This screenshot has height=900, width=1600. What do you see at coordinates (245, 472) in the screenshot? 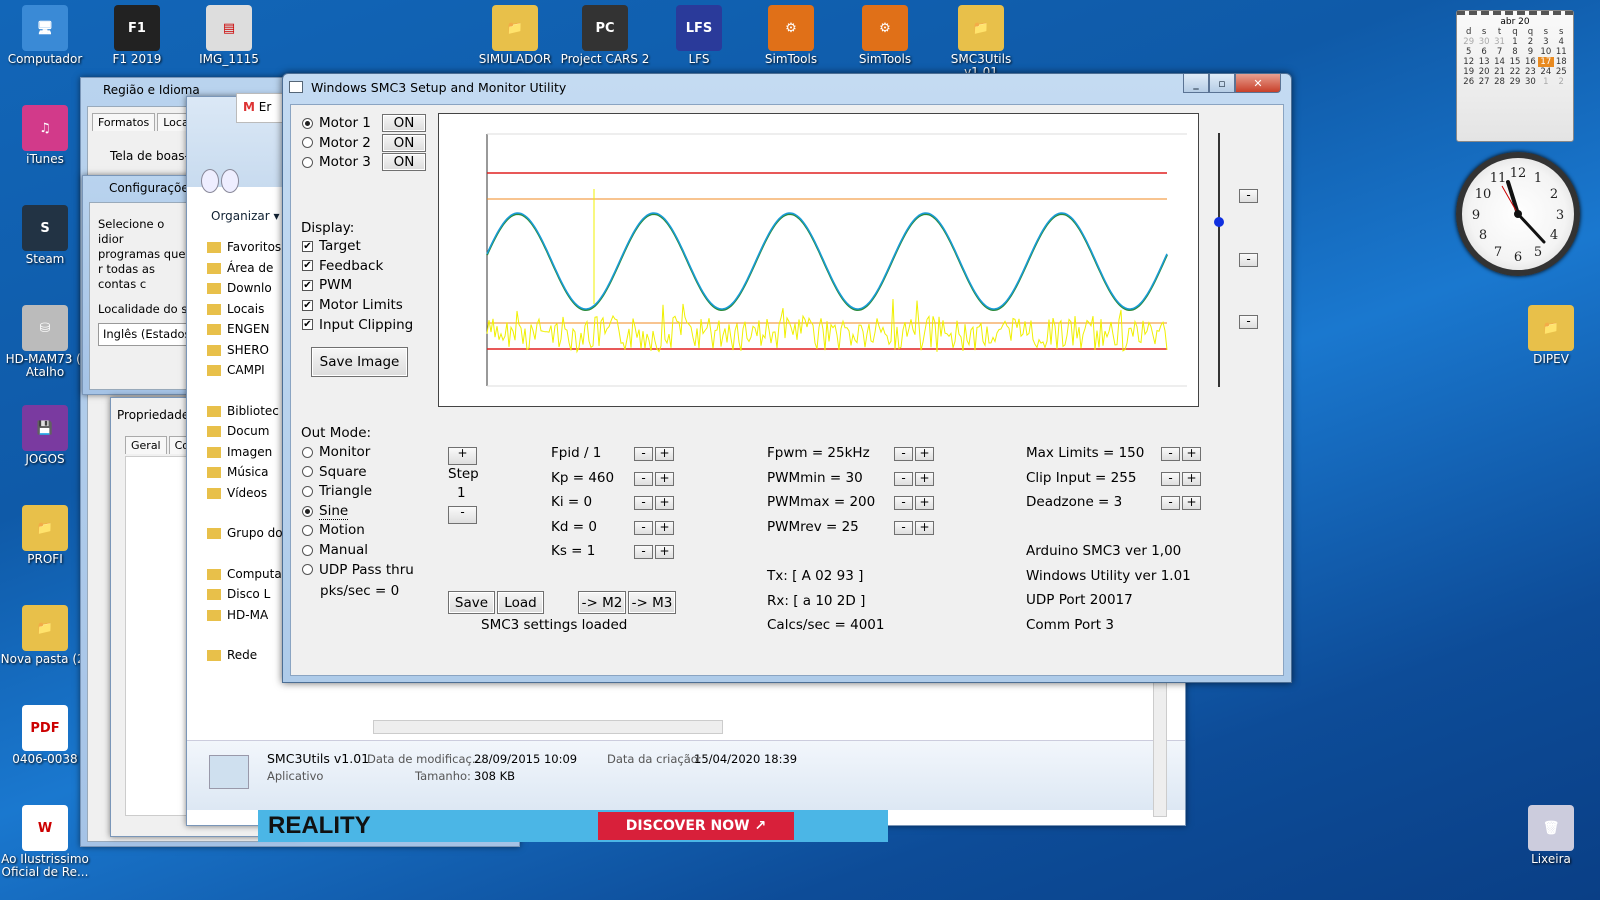
I see `nav-item: Música` at bounding box center [245, 472].